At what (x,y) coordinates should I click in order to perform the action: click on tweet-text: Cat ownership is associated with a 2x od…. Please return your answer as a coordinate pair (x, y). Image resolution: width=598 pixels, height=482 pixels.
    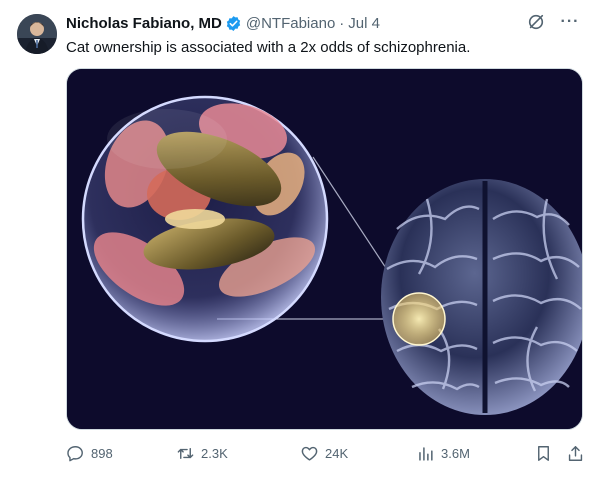
    Looking at the image, I should click on (268, 47).